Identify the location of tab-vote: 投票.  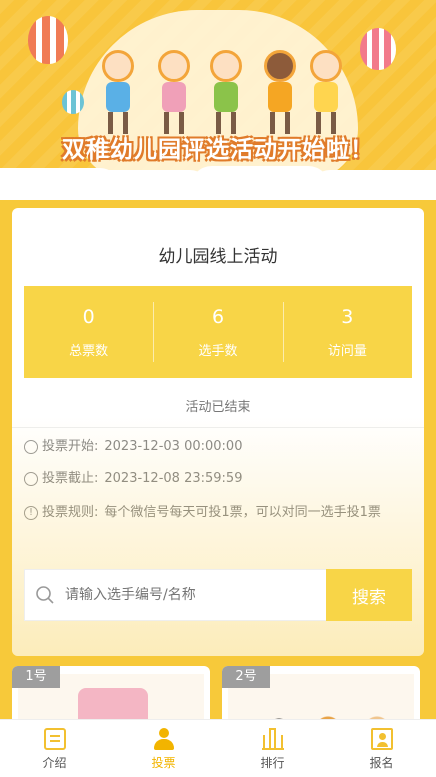
(163, 748).